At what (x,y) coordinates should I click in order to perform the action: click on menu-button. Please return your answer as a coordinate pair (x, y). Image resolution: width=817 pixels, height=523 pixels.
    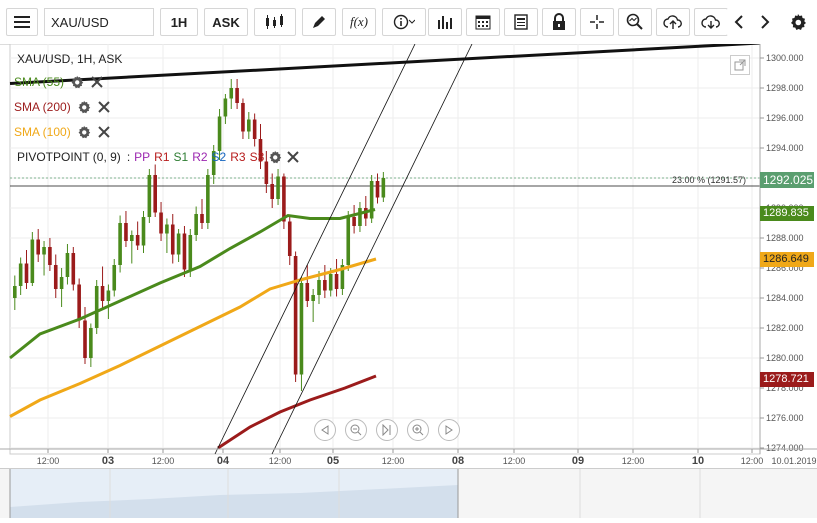
    Looking at the image, I should click on (22, 22).